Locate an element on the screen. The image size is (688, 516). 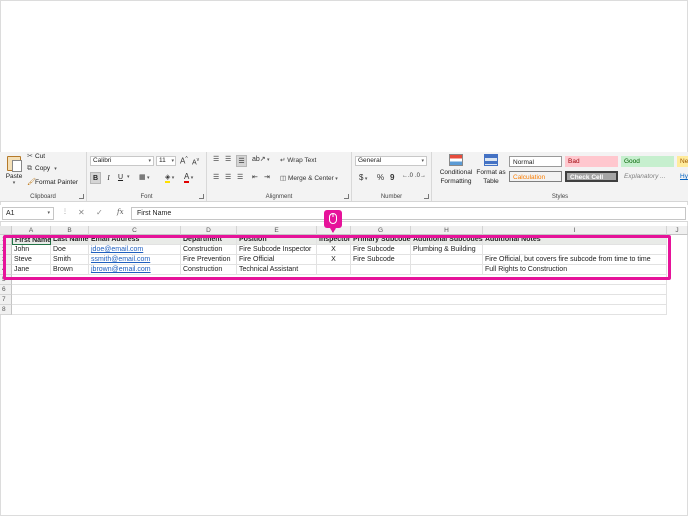
grow-font-button: A^ is located at coordinates (184, 161).